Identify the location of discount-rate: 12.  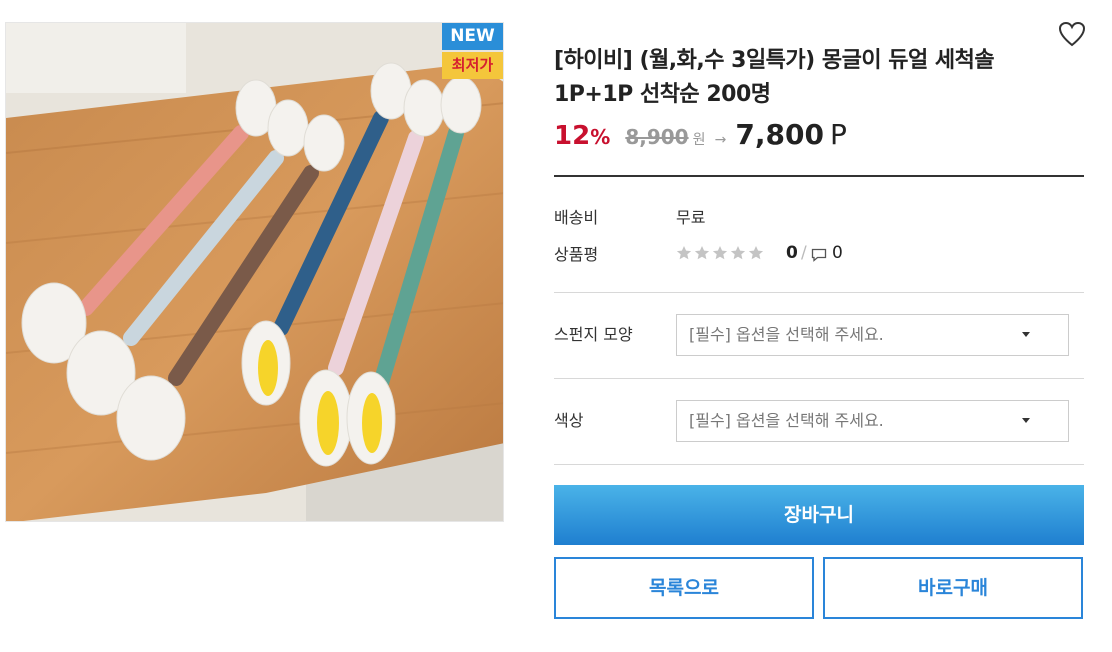
(572, 136).